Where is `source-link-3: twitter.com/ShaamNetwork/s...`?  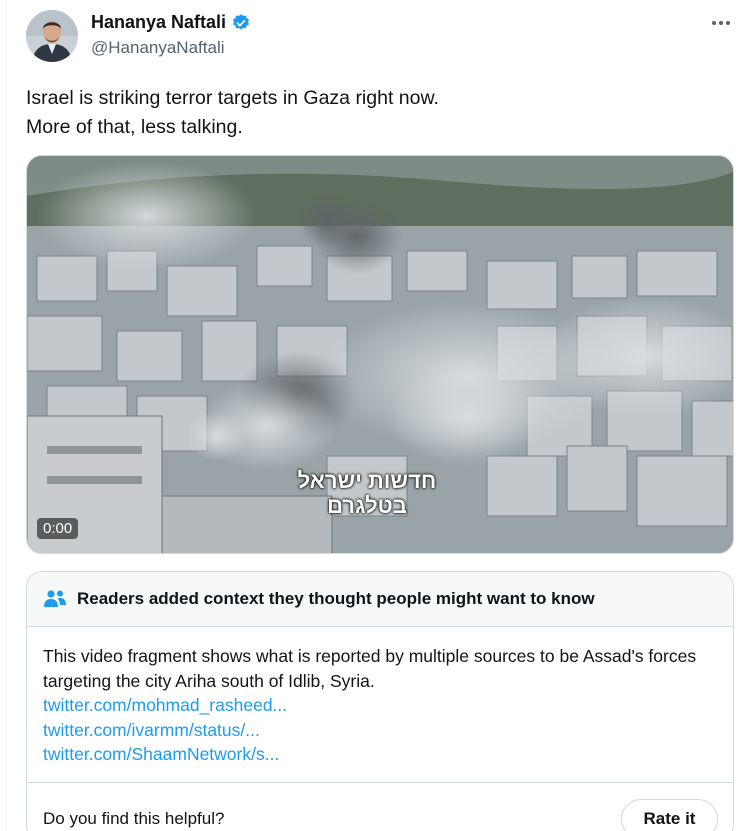 source-link-3: twitter.com/ShaamNetwork/s... is located at coordinates (380, 754).